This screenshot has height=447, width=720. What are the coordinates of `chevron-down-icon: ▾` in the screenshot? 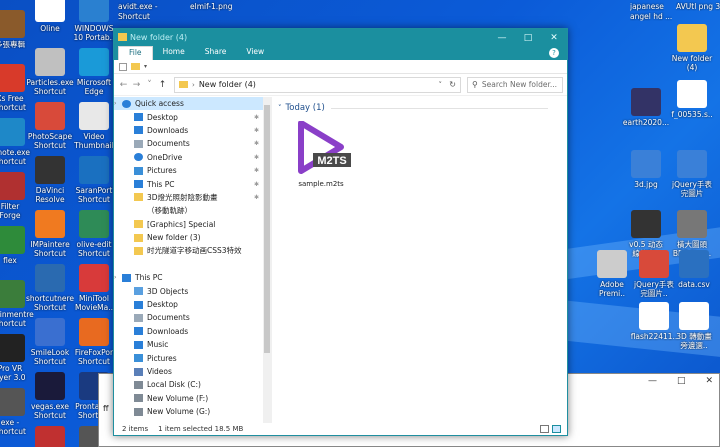 It's located at (145, 66).